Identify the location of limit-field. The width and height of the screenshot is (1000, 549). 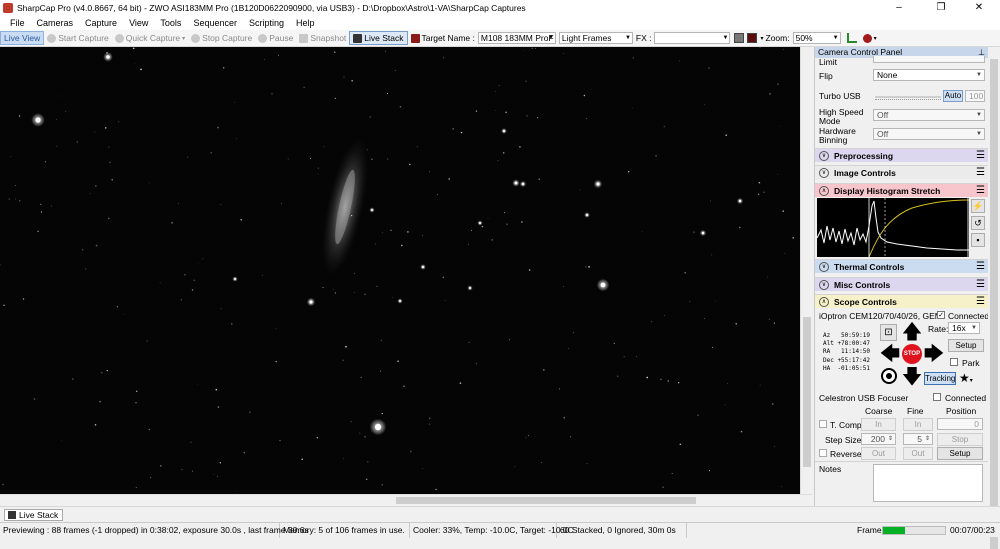
(929, 59).